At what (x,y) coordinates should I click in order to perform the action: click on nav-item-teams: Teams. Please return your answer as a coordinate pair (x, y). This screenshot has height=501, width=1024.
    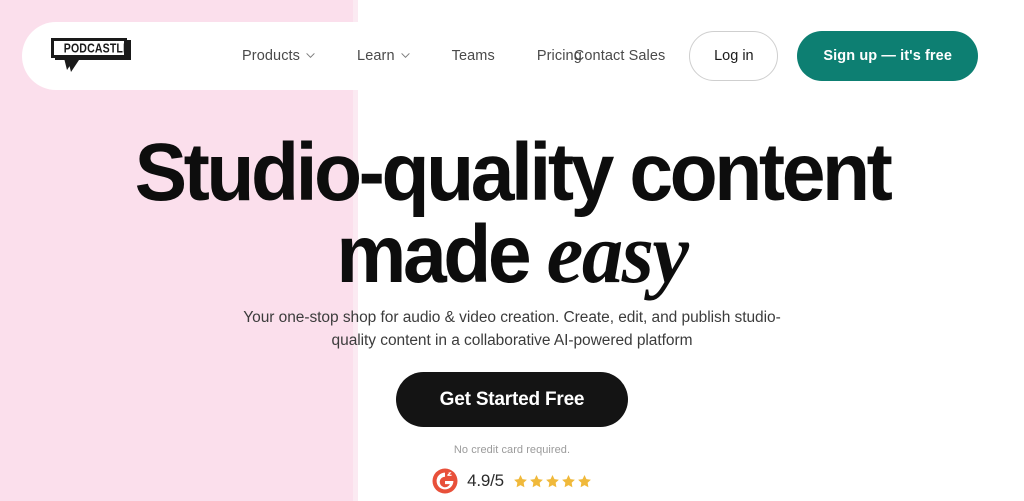
    Looking at the image, I should click on (473, 56).